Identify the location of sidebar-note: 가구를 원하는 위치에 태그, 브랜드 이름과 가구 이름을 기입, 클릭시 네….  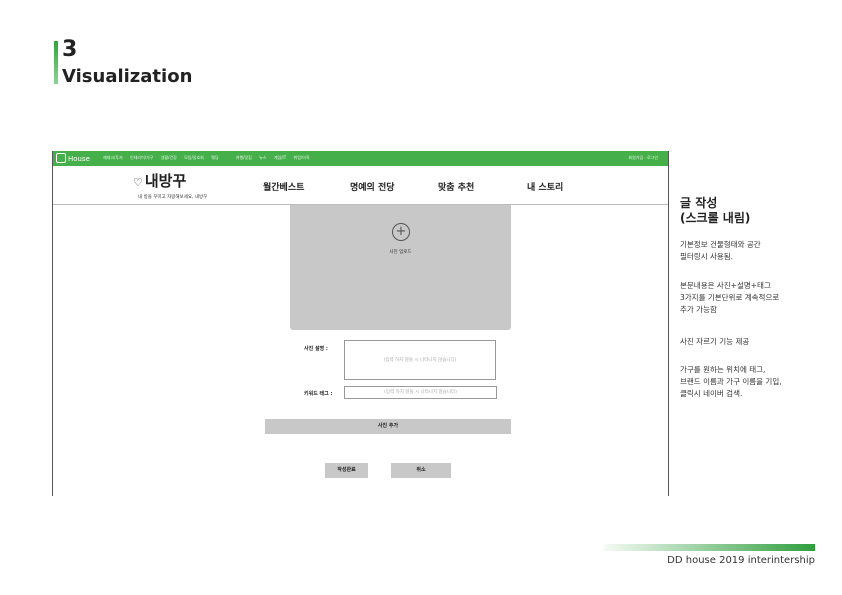
(731, 381).